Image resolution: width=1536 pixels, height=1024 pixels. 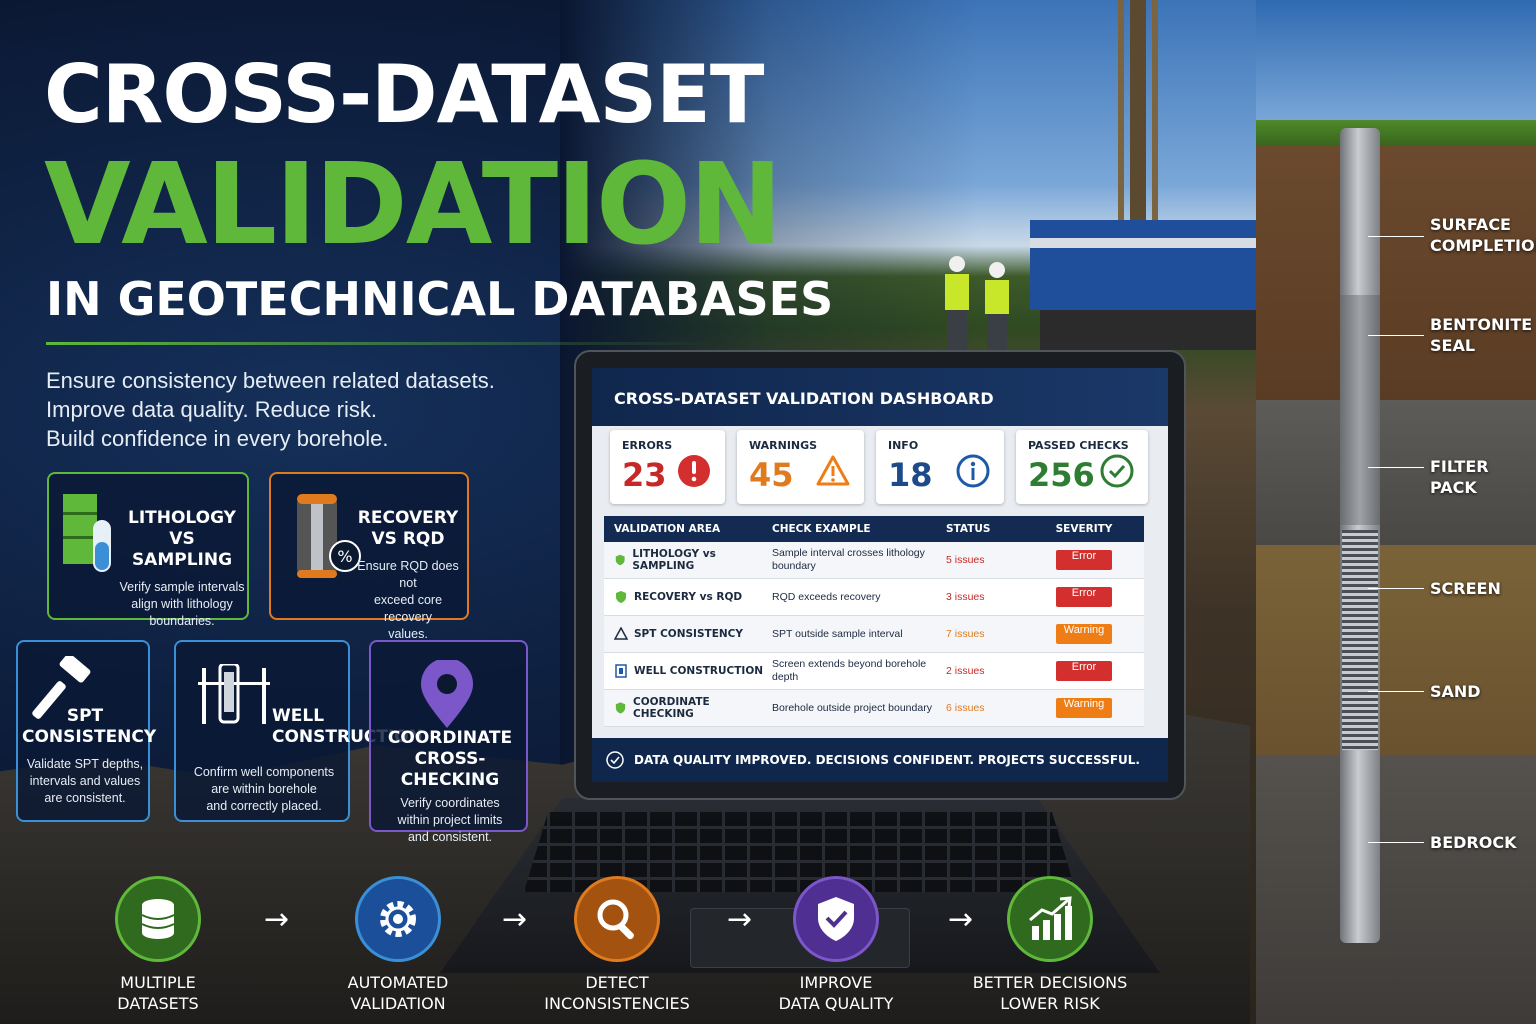 What do you see at coordinates (404, 94) in the screenshot?
I see `title-line-1: CROSS-DATASET` at bounding box center [404, 94].